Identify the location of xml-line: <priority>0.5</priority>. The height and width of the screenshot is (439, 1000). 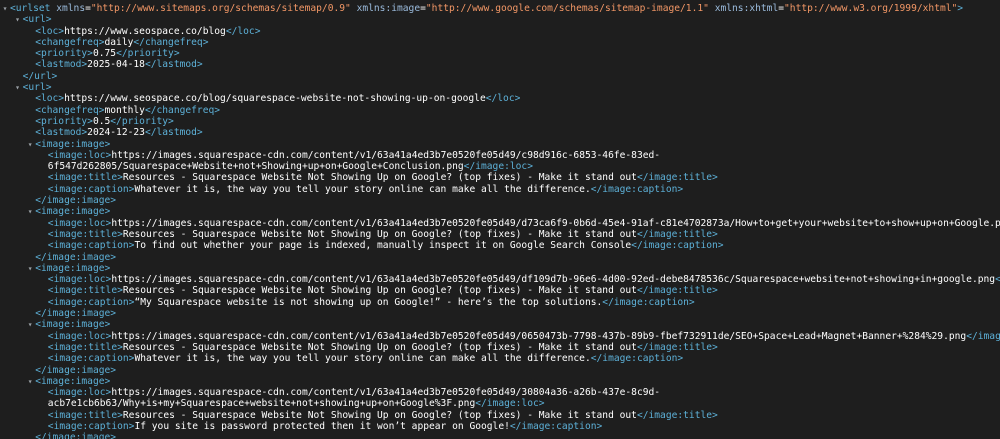
(500, 121).